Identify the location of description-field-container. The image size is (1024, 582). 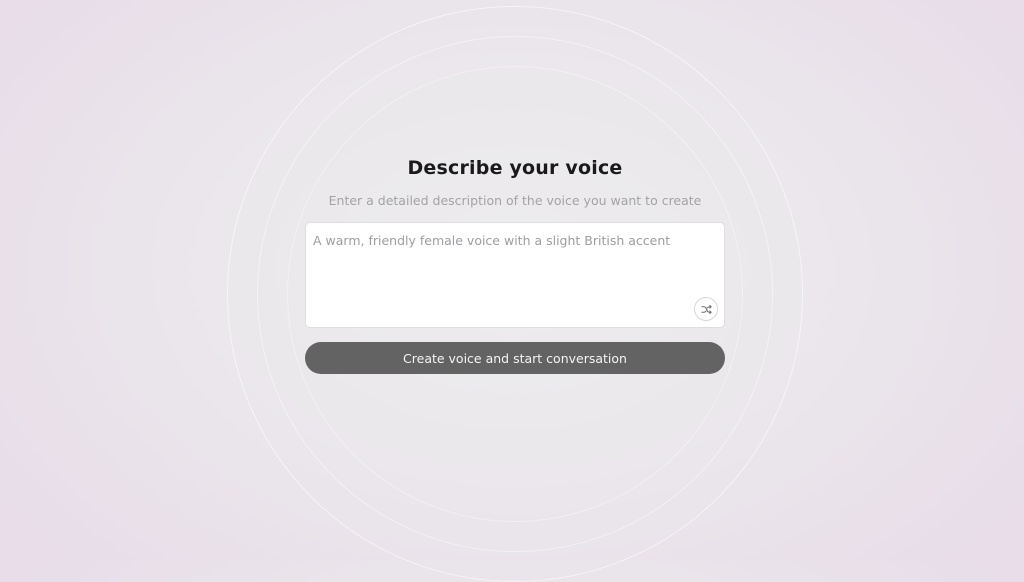
(515, 275).